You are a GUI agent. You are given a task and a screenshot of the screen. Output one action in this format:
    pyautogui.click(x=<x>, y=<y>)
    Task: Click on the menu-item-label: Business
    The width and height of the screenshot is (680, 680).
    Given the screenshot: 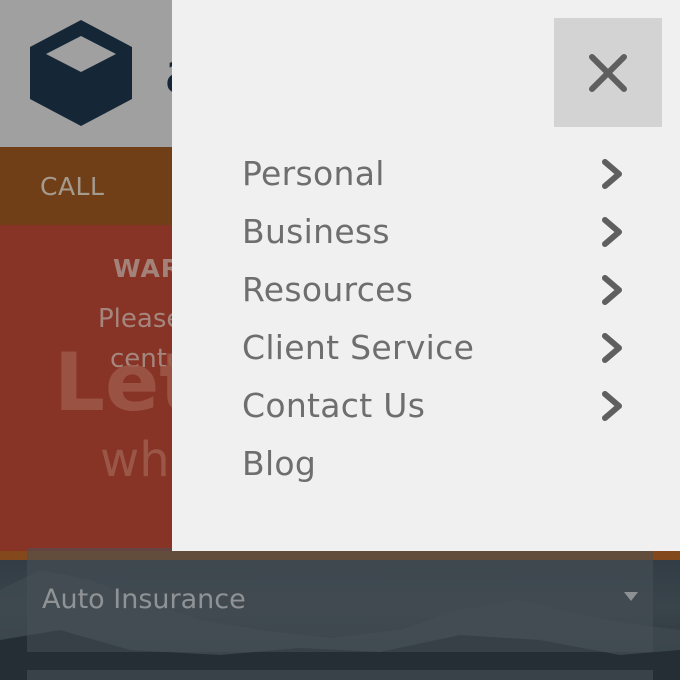 What is the action you would take?
    pyautogui.click(x=316, y=231)
    